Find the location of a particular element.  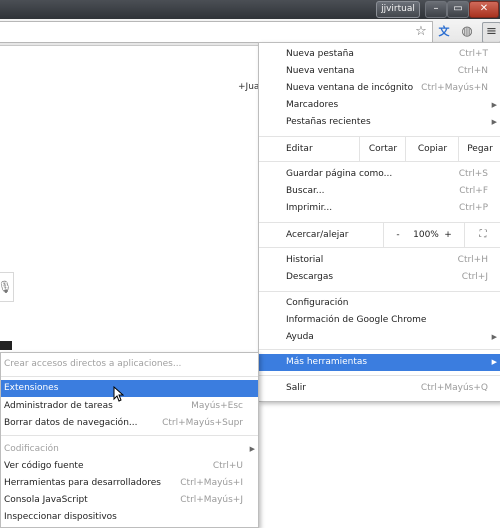

paste-button: Pegar is located at coordinates (479, 149).